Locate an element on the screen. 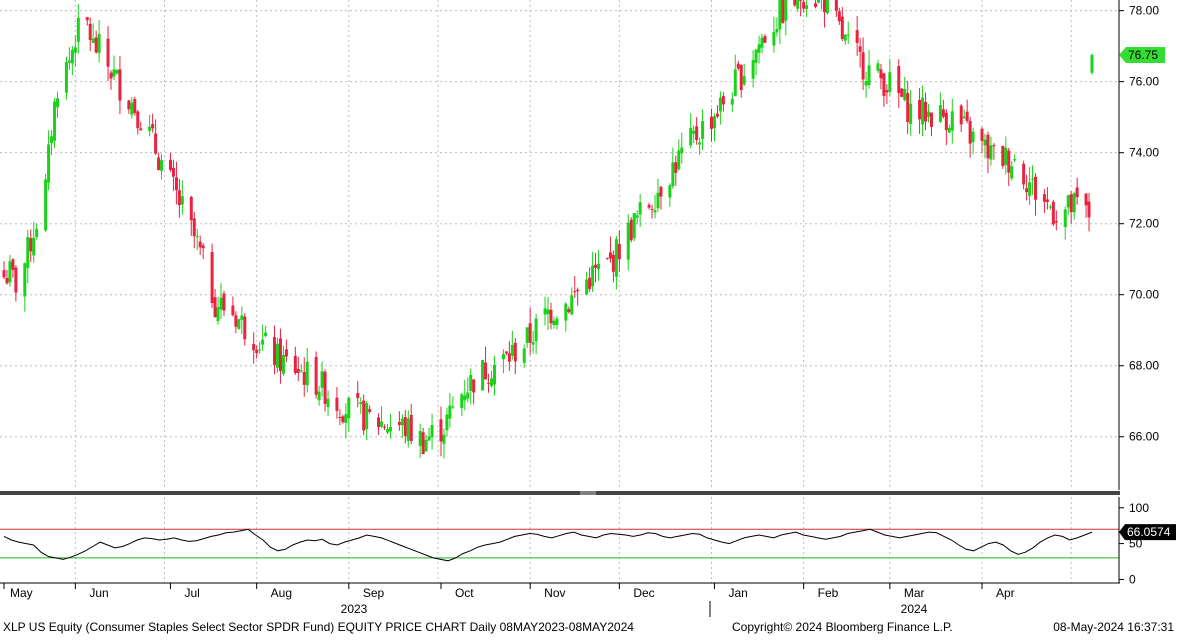  rsi-tick-label: 100 is located at coordinates (1139, 508).